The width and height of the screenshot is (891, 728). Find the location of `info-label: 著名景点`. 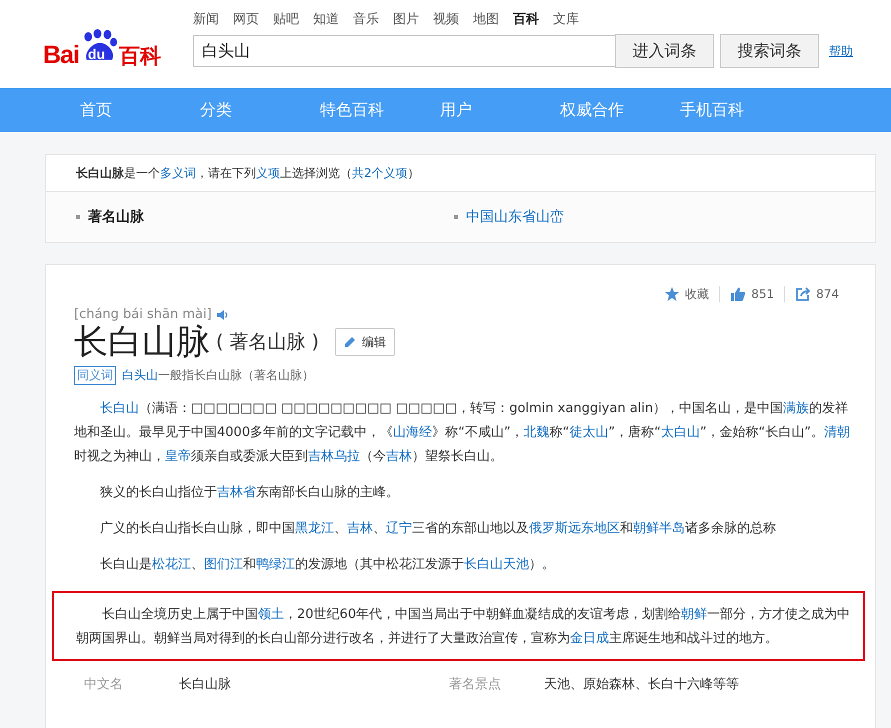

info-label: 著名景点 is located at coordinates (475, 684).